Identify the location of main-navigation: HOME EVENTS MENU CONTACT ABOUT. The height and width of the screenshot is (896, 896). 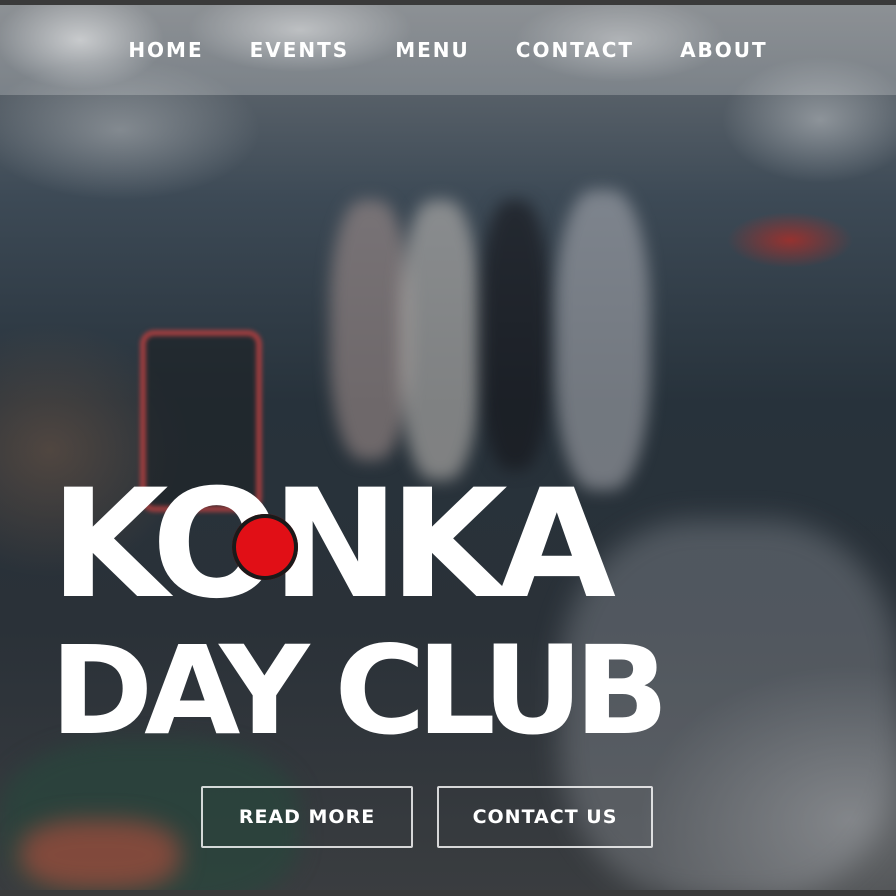
(448, 50).